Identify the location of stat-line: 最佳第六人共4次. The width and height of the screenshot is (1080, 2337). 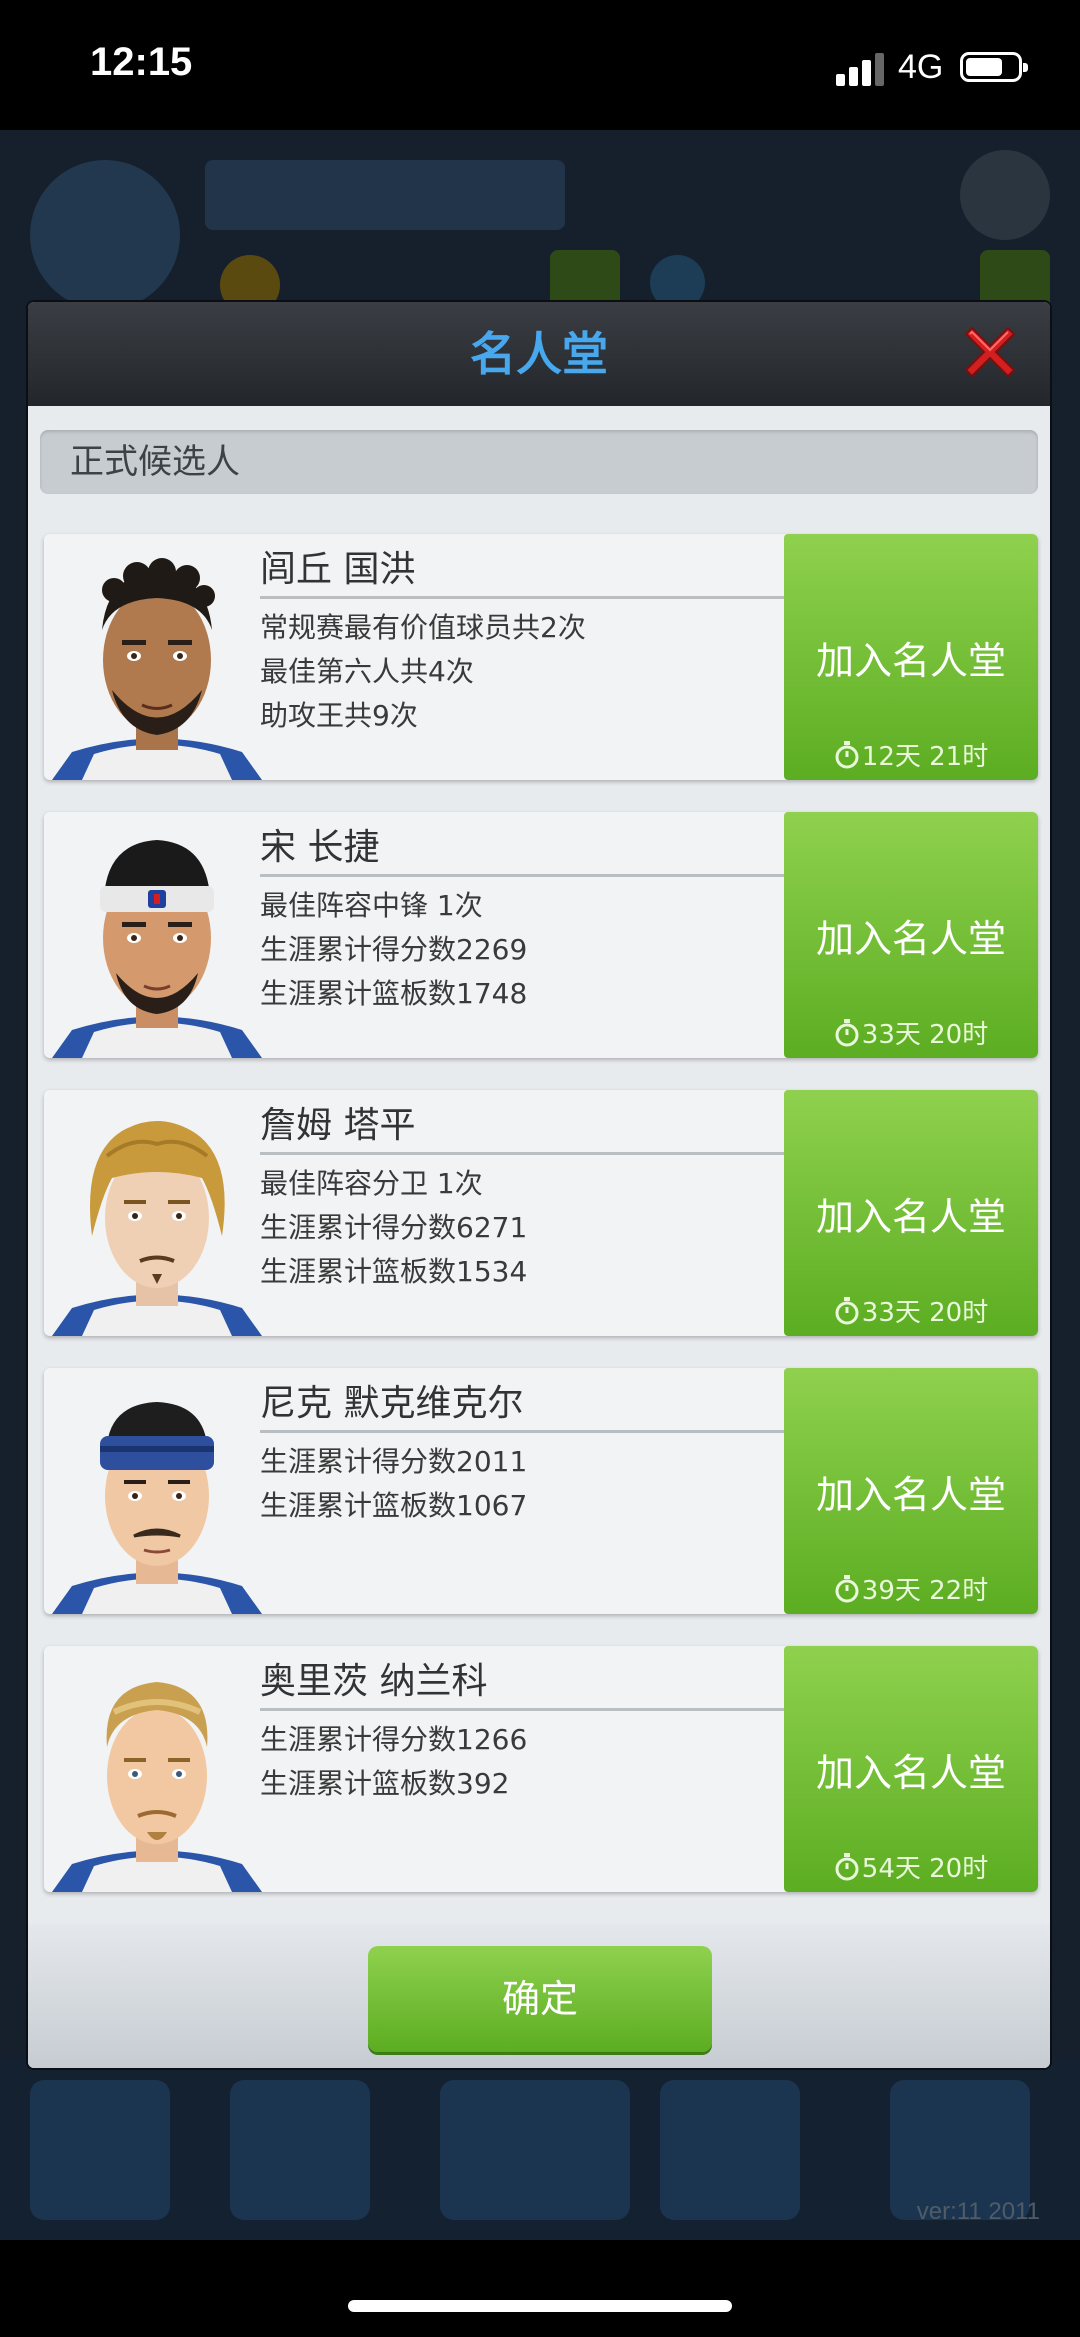
(367, 671).